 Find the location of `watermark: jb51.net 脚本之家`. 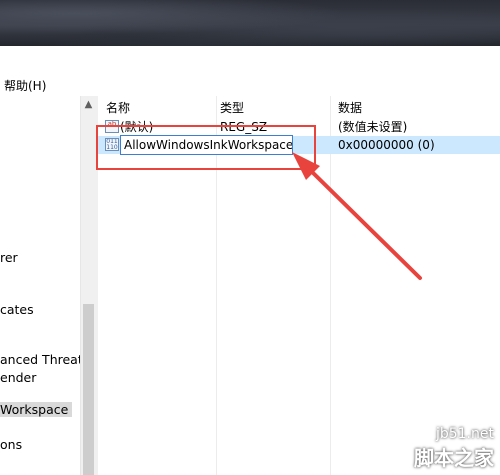

watermark: jb51.net 脚本之家 is located at coordinates (454, 448).